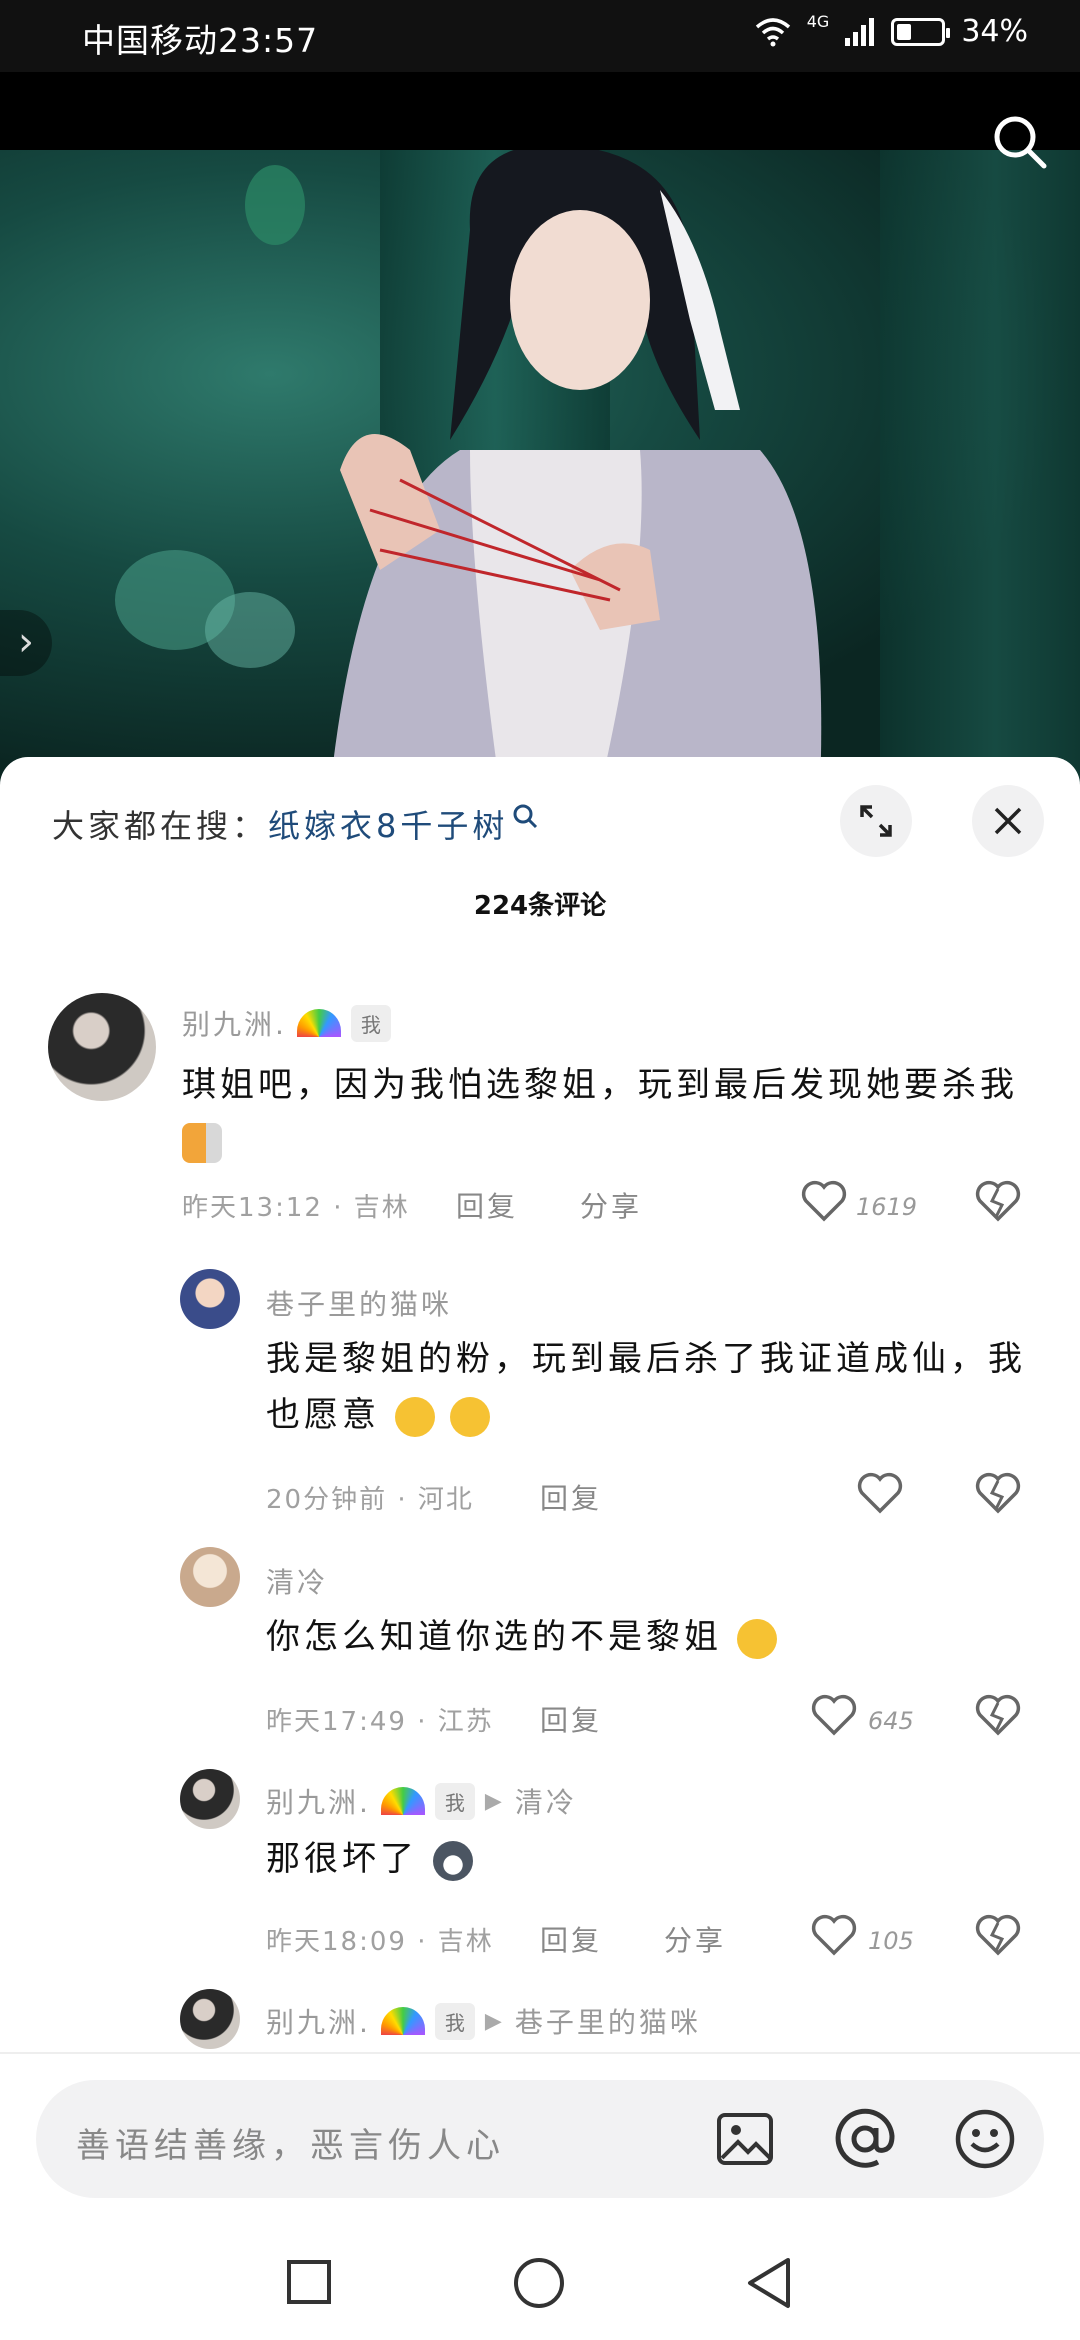  What do you see at coordinates (452, 1860) in the screenshot?
I see `husky-emoji-icon` at bounding box center [452, 1860].